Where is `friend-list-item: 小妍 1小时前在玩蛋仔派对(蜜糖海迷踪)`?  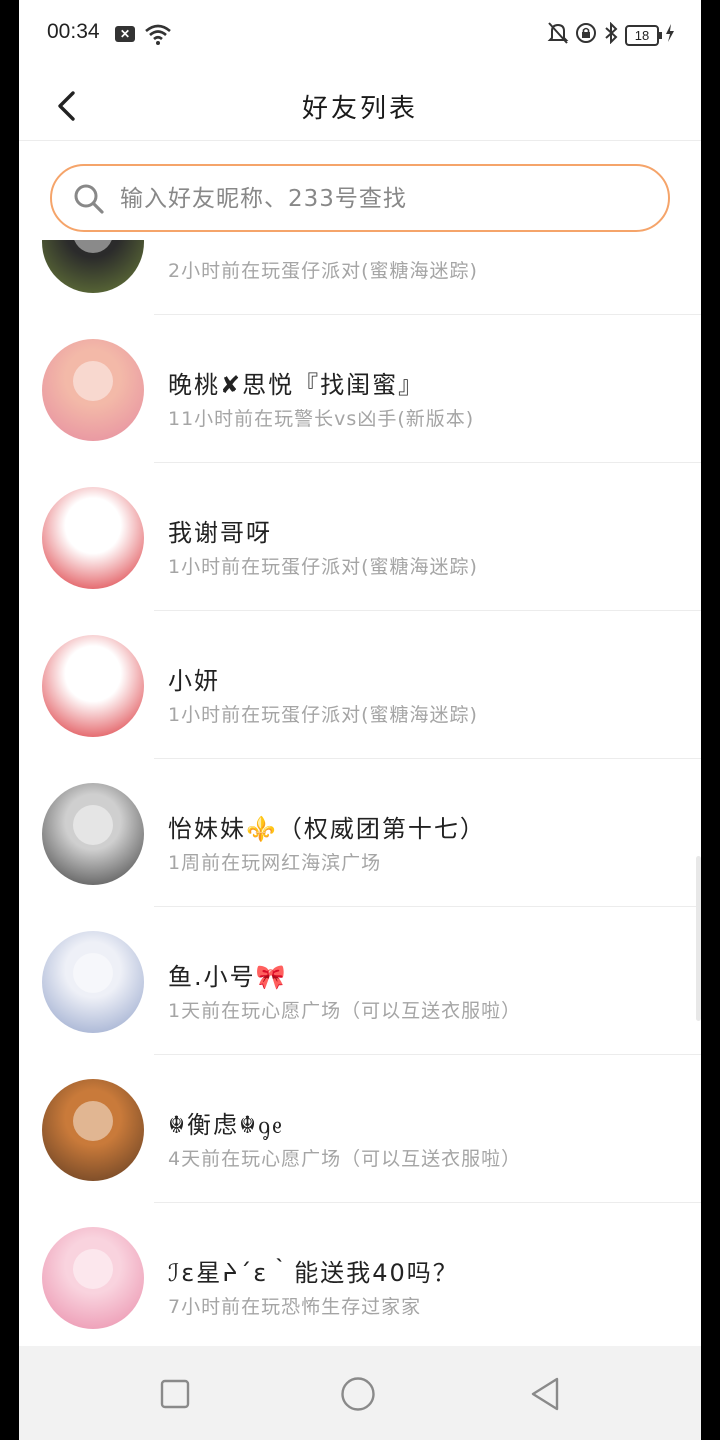 friend-list-item: 小妍 1小时前在玩蛋仔派对(蜜糖海迷踪) is located at coordinates (360, 685).